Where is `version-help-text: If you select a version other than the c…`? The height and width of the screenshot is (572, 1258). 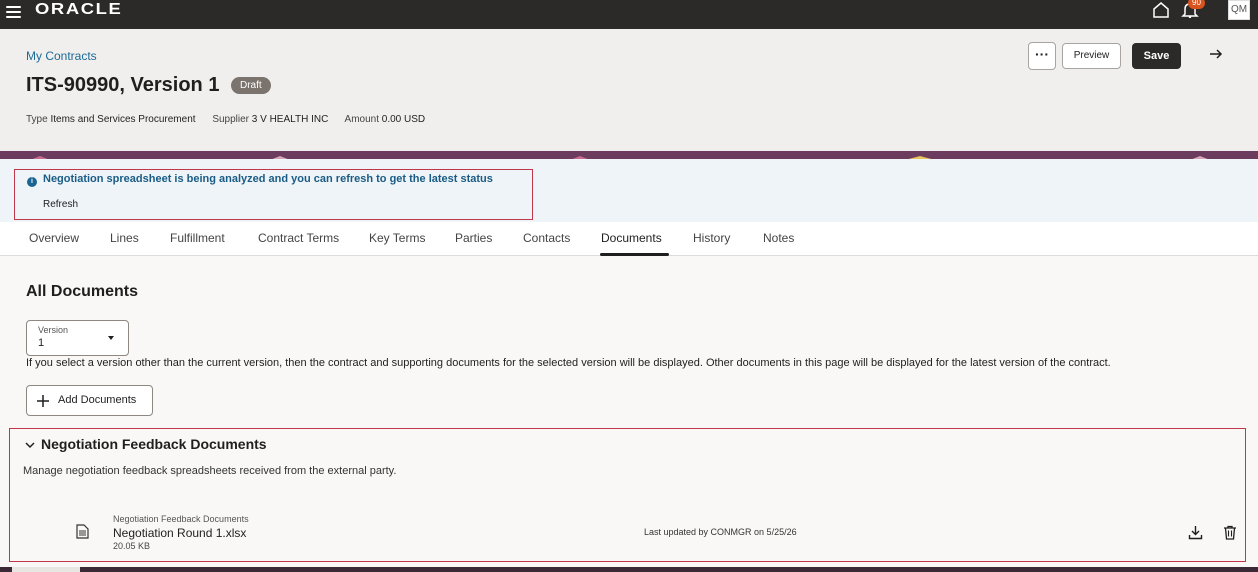 version-help-text: If you select a version other than the c… is located at coordinates (568, 363).